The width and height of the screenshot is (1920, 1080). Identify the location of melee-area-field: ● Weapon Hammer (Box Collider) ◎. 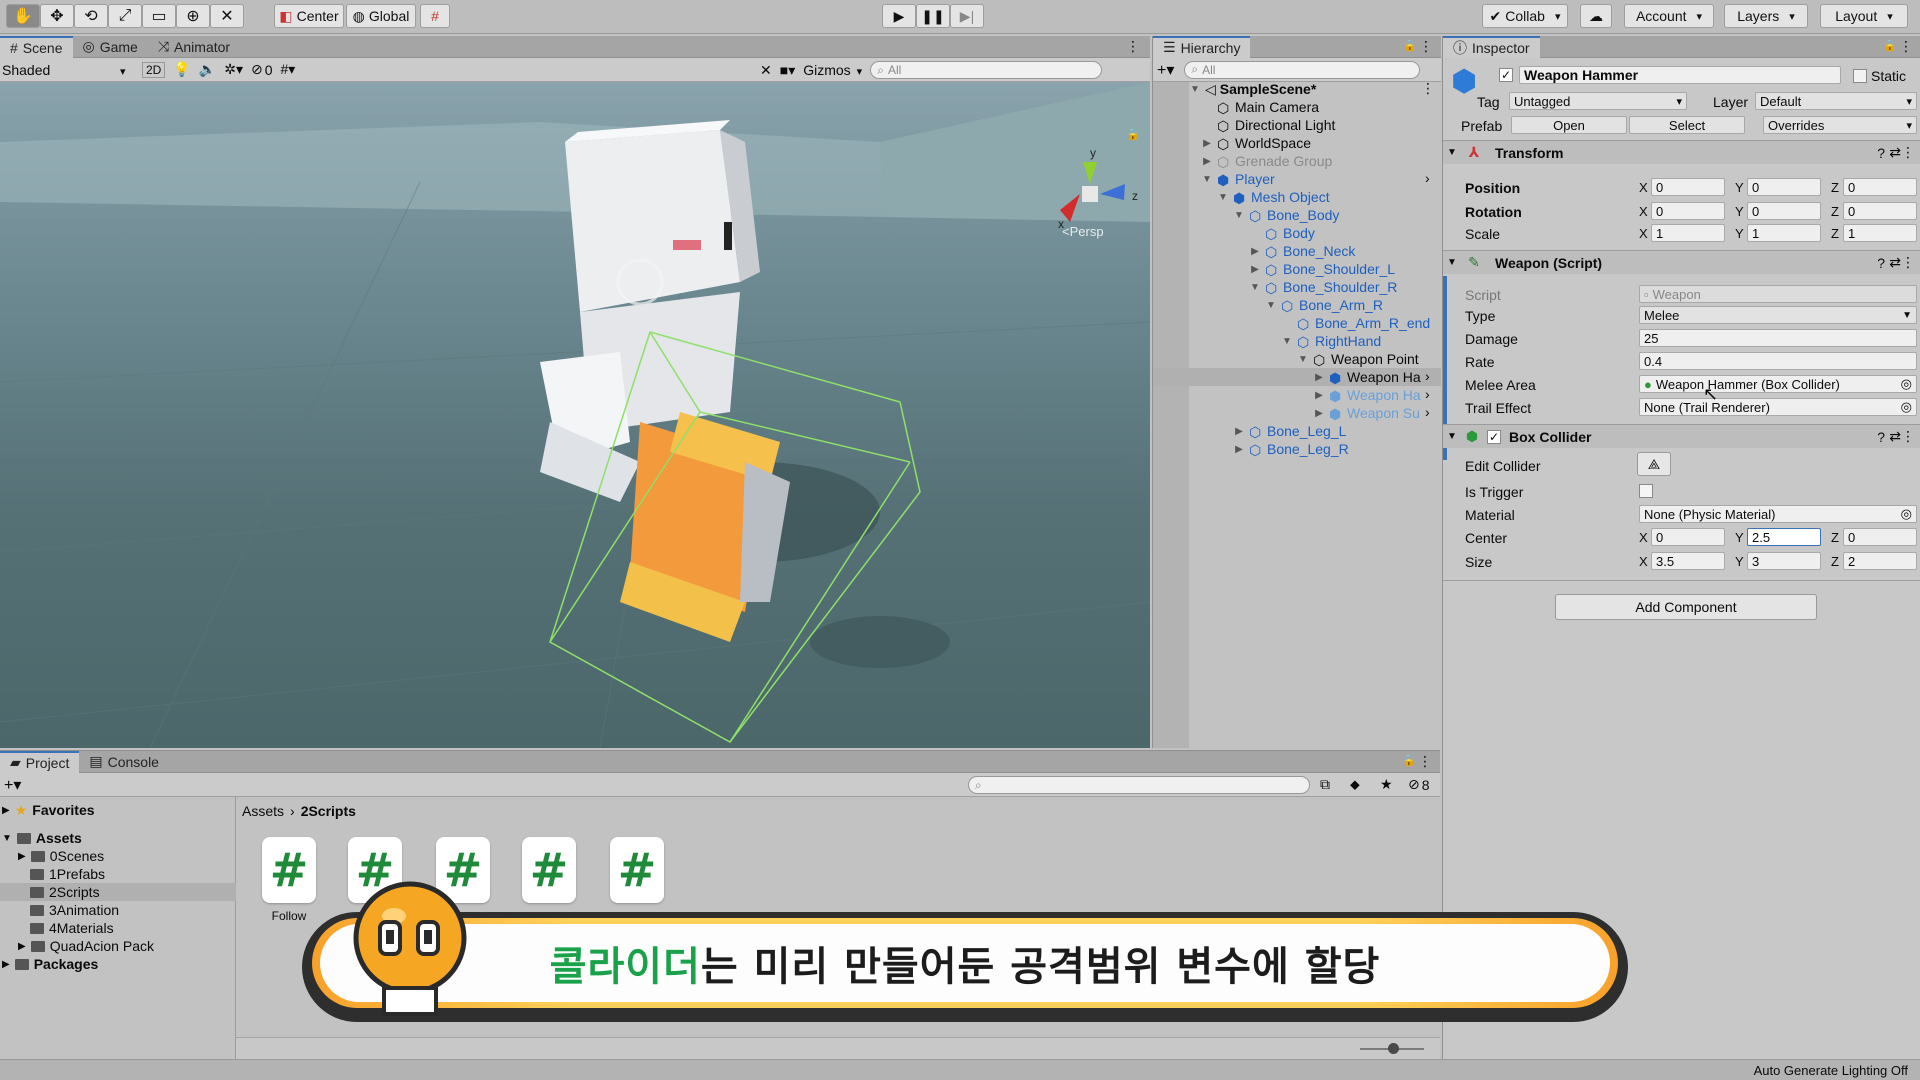
(1778, 384).